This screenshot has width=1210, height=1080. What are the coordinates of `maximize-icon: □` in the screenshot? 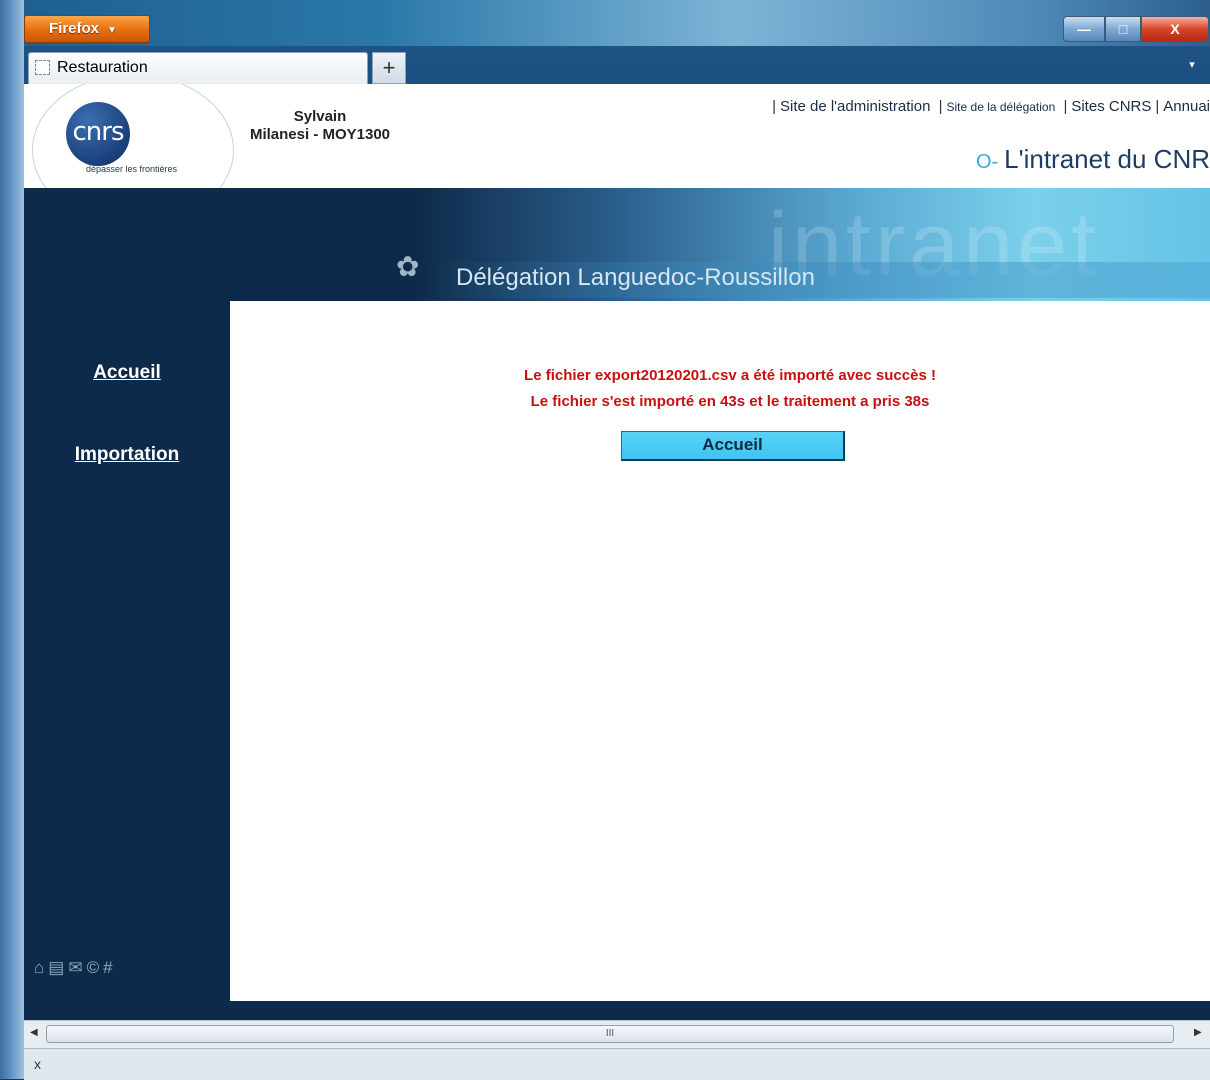 It's located at (1123, 29).